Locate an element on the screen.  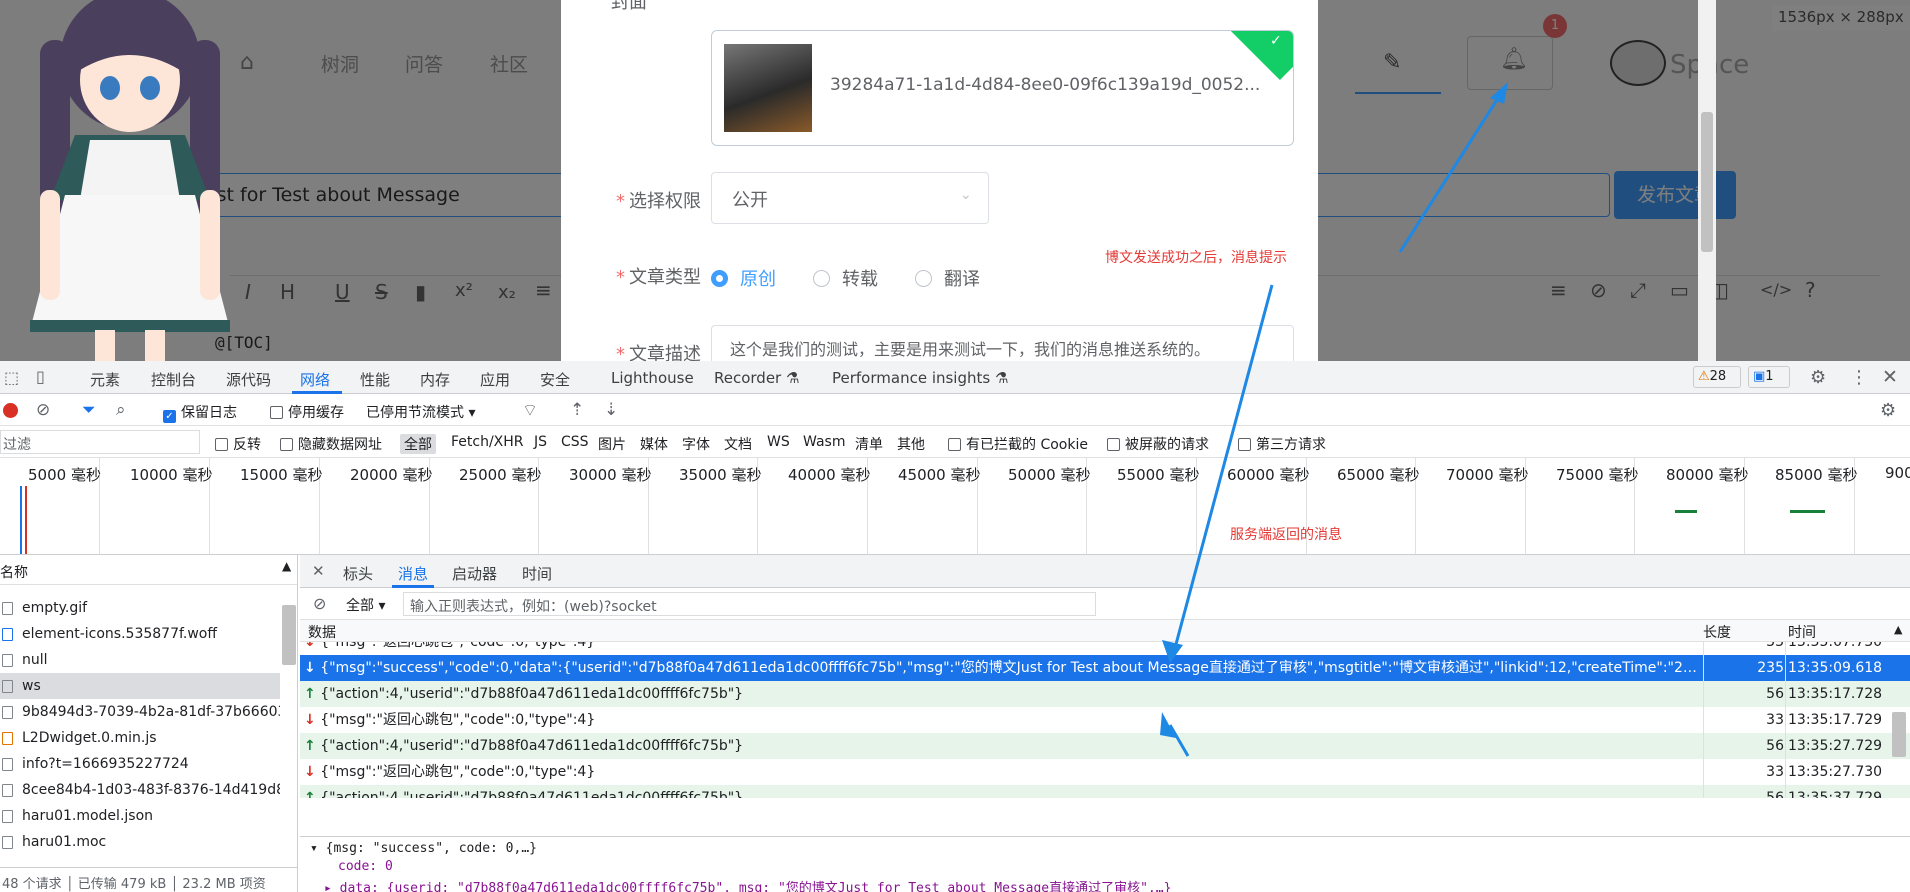
type-css: CSS is located at coordinates (575, 442).